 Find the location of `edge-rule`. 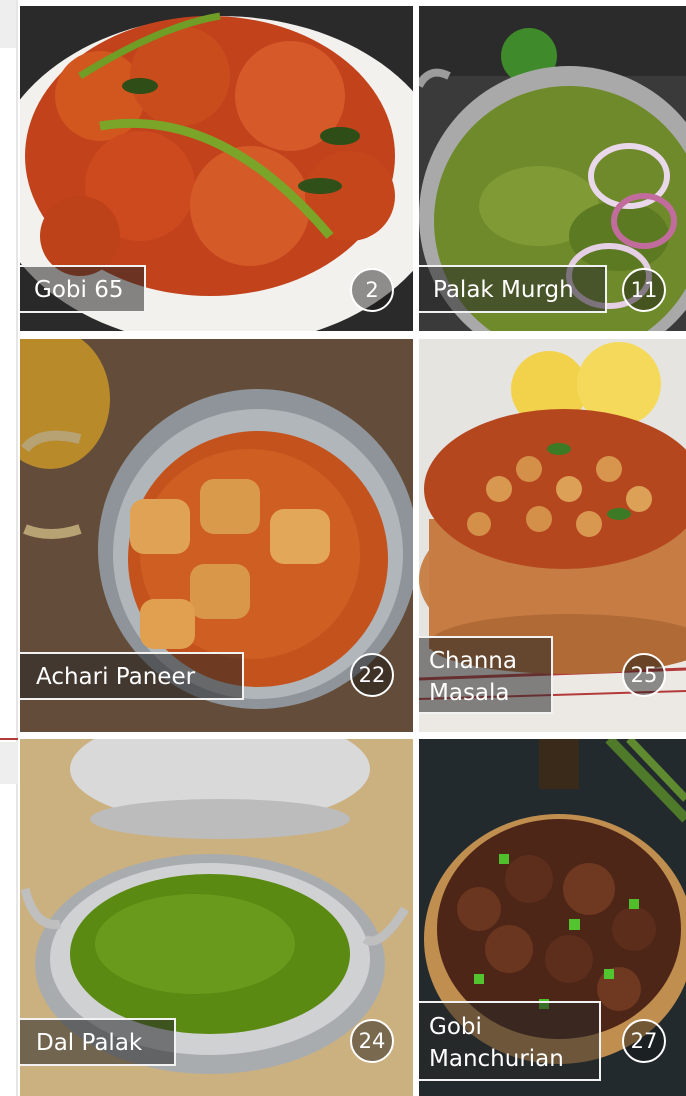

edge-rule is located at coordinates (17, 548).